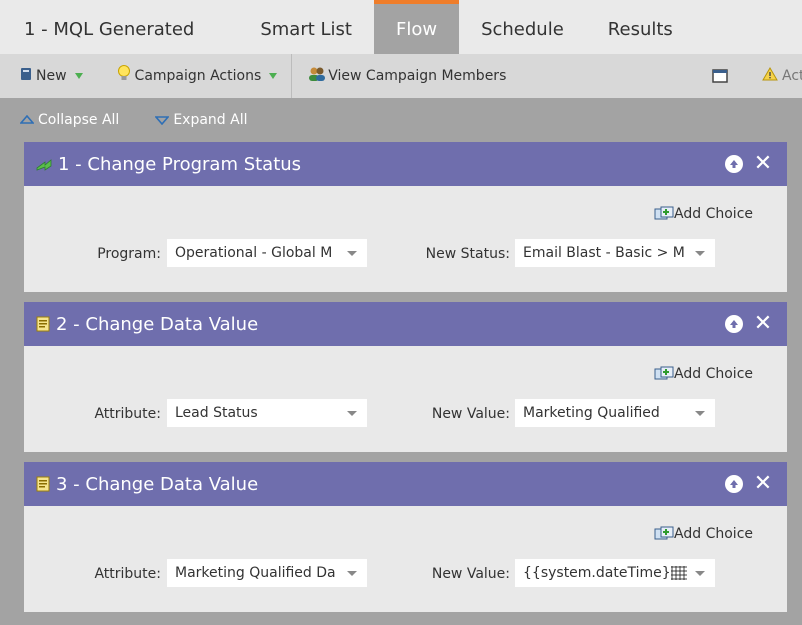 The height and width of the screenshot is (625, 802). What do you see at coordinates (604, 253) in the screenshot?
I see `new-status-value: Email Blast - Basic > Ma` at bounding box center [604, 253].